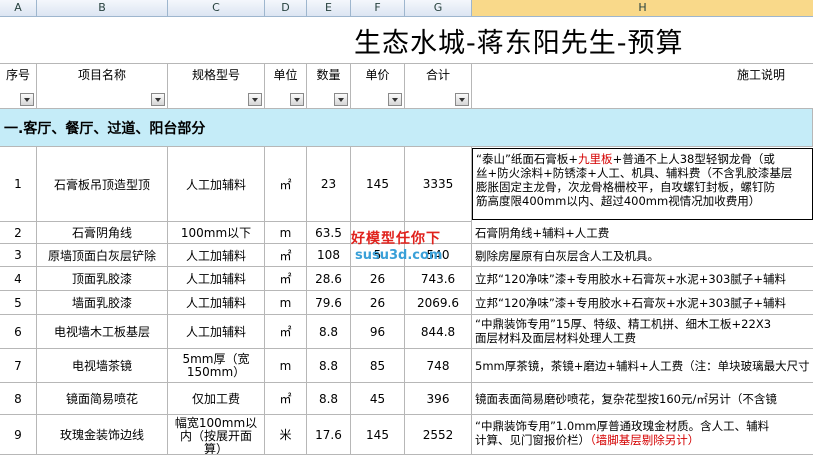  Describe the element at coordinates (102, 86) in the screenshot. I see `header-name: 项目名称` at that location.